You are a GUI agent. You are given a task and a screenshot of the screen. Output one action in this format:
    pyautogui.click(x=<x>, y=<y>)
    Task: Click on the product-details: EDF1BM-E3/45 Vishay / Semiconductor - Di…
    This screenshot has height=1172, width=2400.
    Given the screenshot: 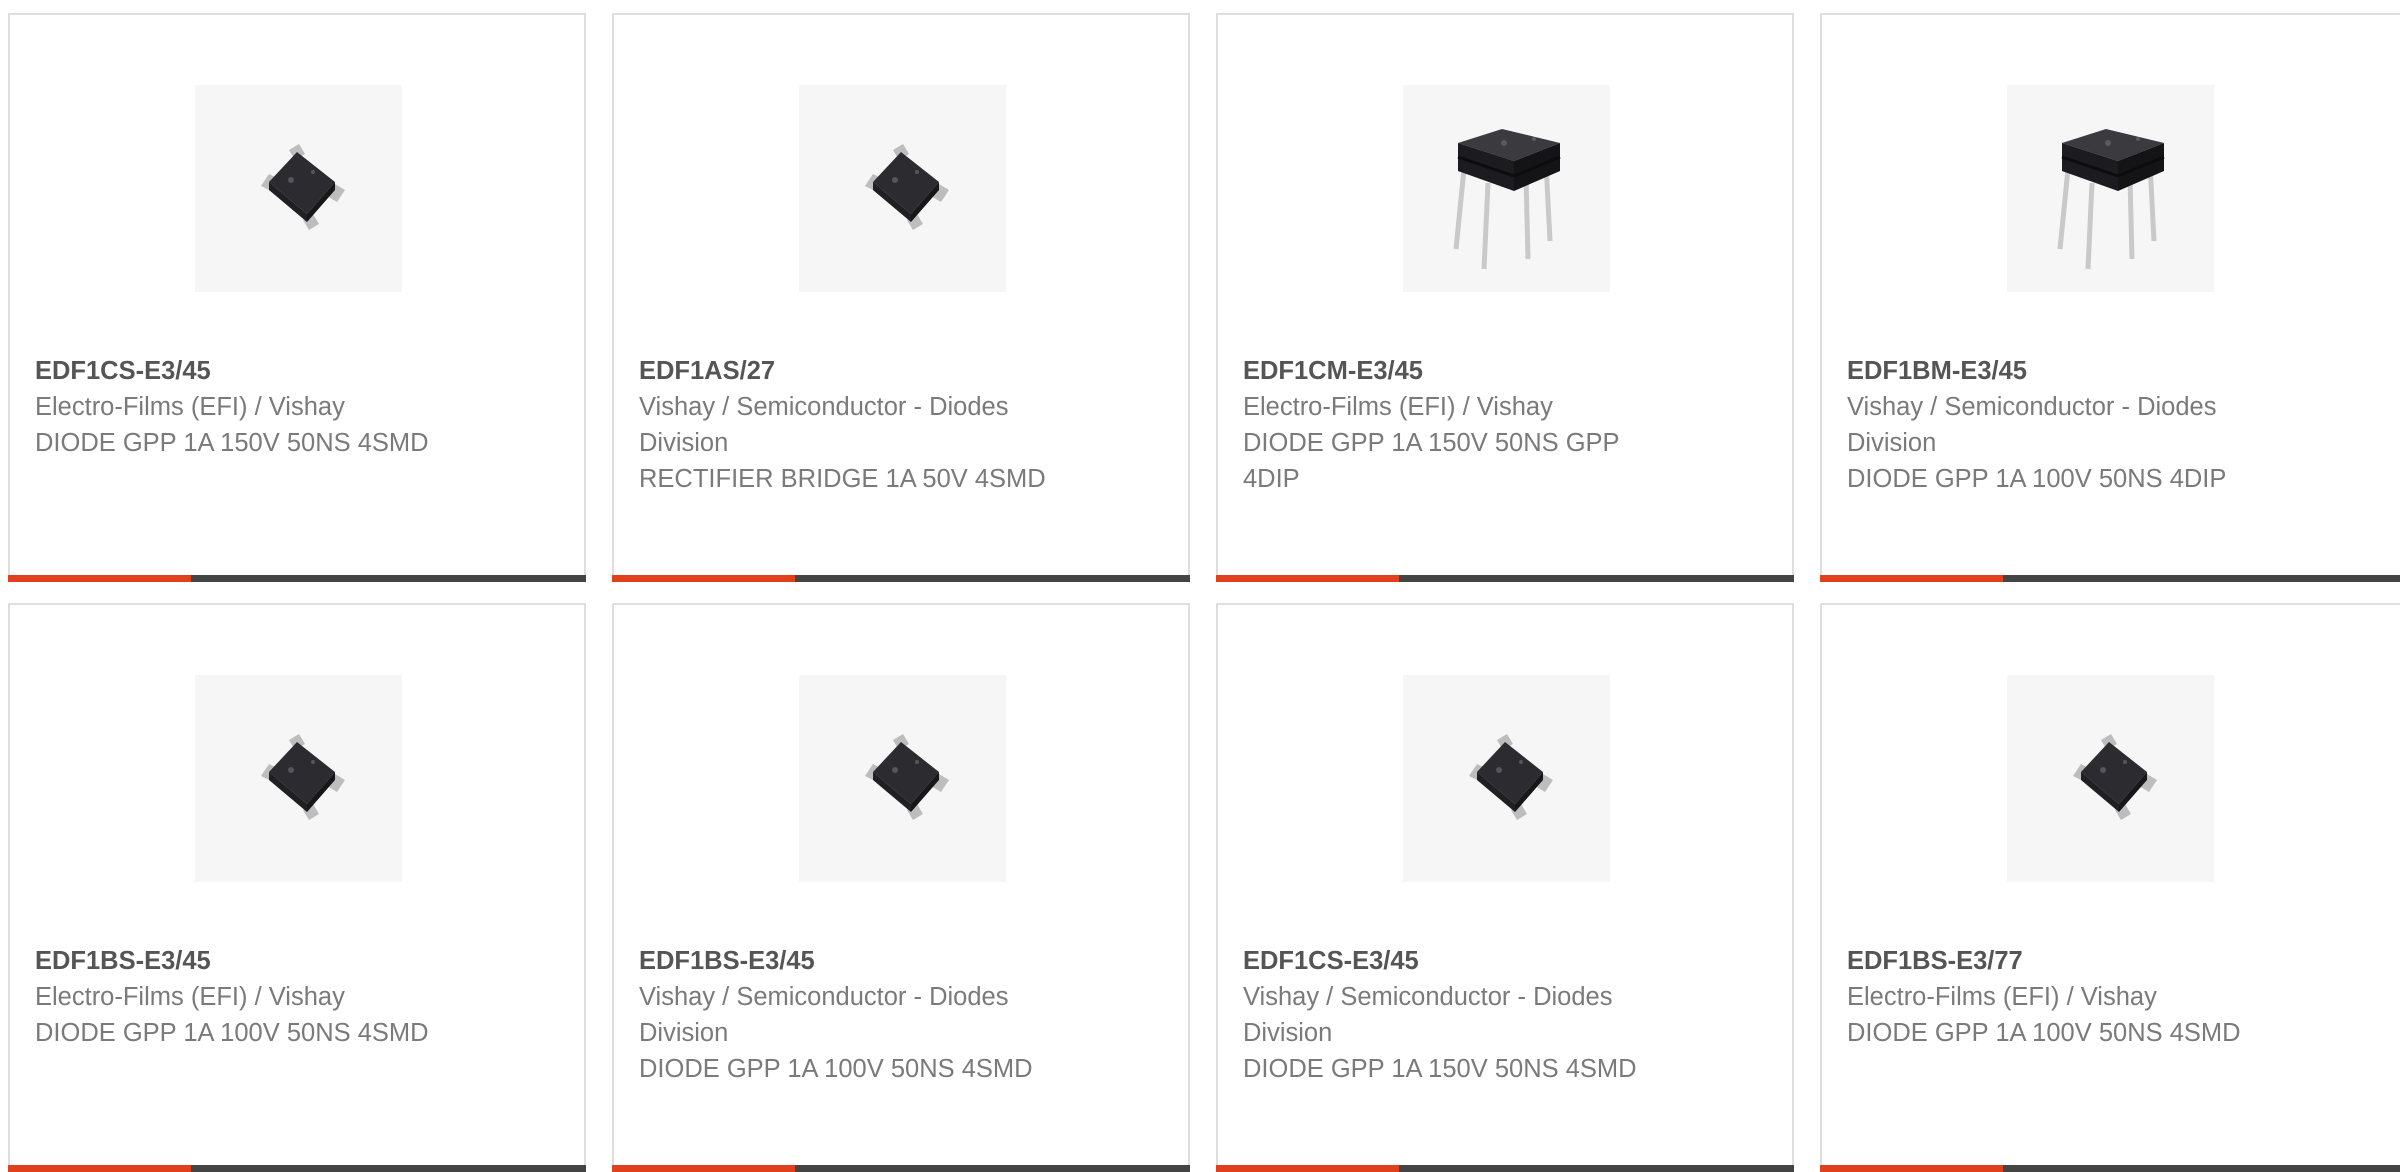 What is the action you would take?
    pyautogui.click(x=2107, y=425)
    